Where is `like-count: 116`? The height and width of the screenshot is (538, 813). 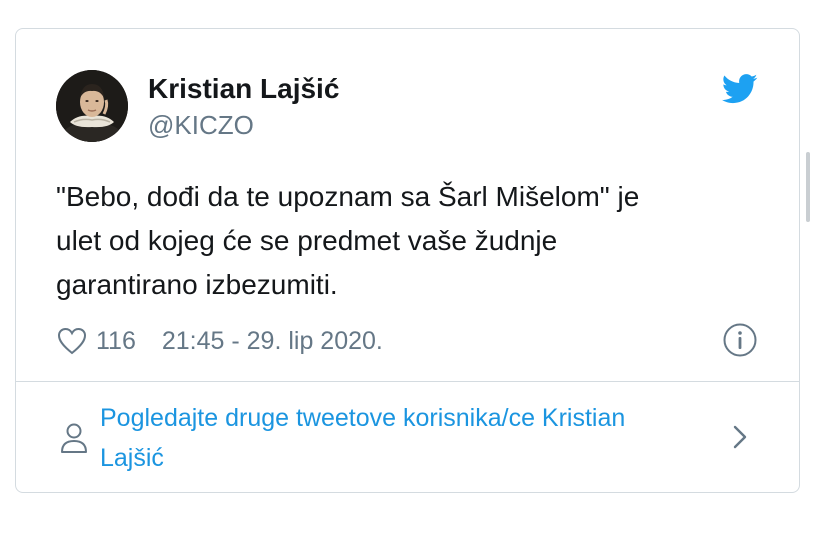 like-count: 116 is located at coordinates (116, 341).